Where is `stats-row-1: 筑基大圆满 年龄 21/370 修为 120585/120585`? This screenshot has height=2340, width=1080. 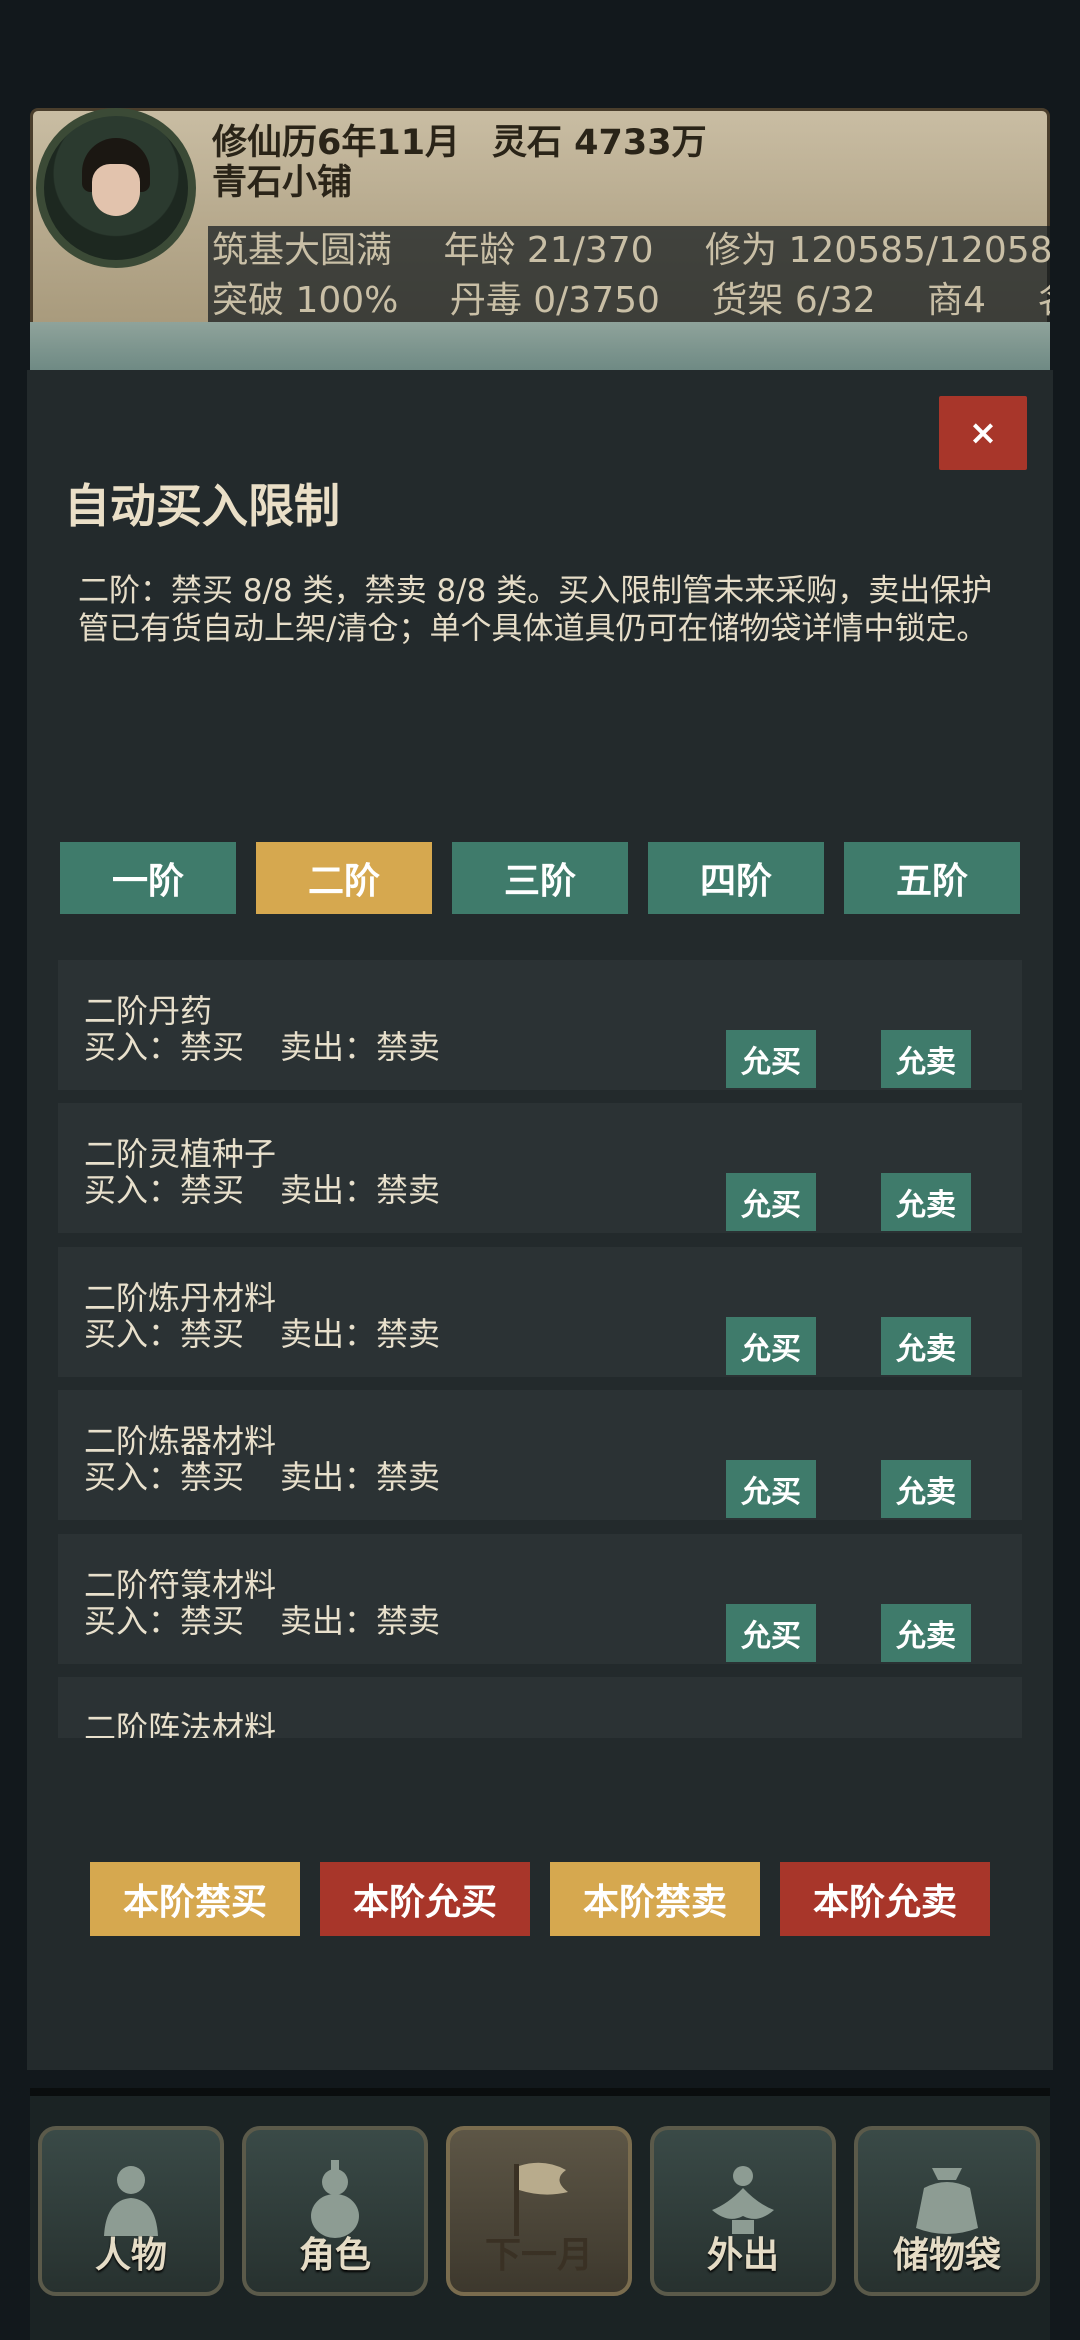
stats-row-1: 筑基大圆满 年龄 21/370 修为 120585/120585 is located at coordinates (629, 251).